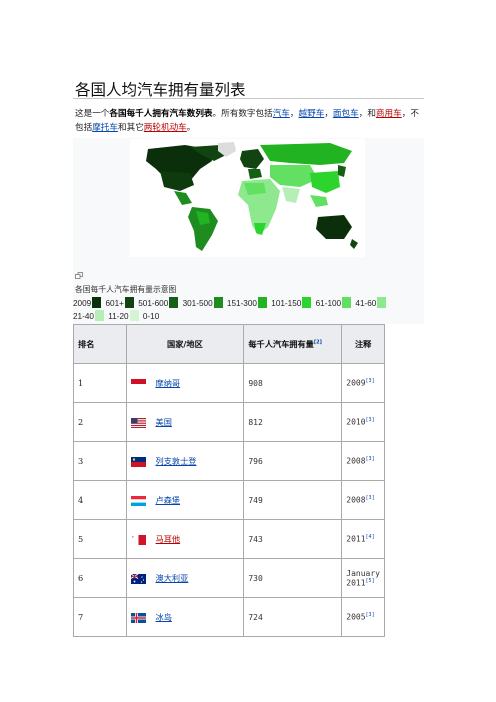  Describe the element at coordinates (370, 581) in the screenshot. I see `ref-link: [5]` at that location.